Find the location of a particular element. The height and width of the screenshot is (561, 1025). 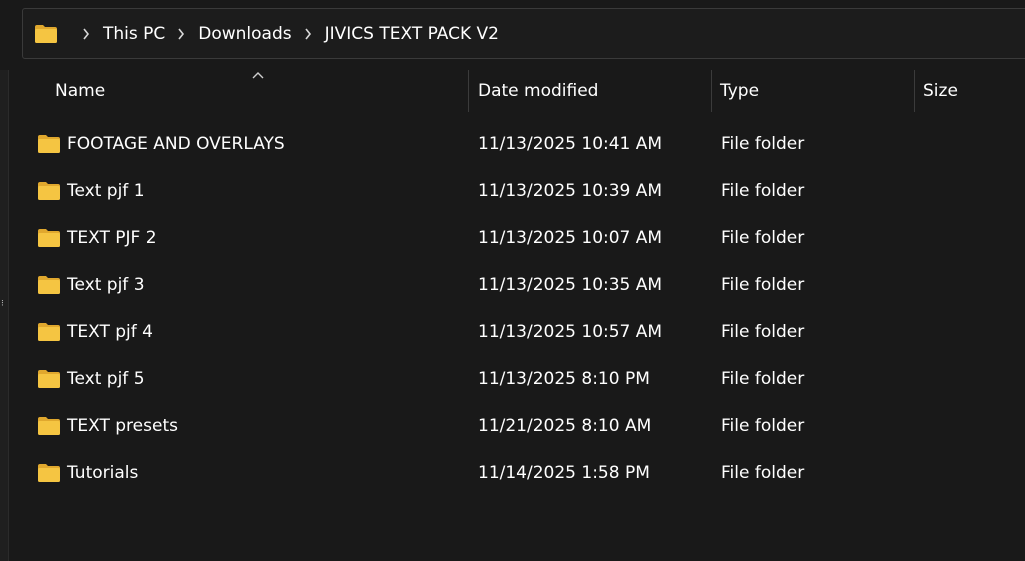

file-name: Text pjf 1 is located at coordinates (106, 191).